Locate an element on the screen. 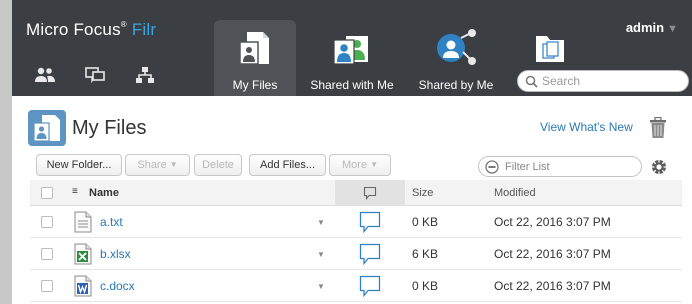 Image resolution: width=692 pixels, height=304 pixels. comment-column-icon is located at coordinates (370, 195).